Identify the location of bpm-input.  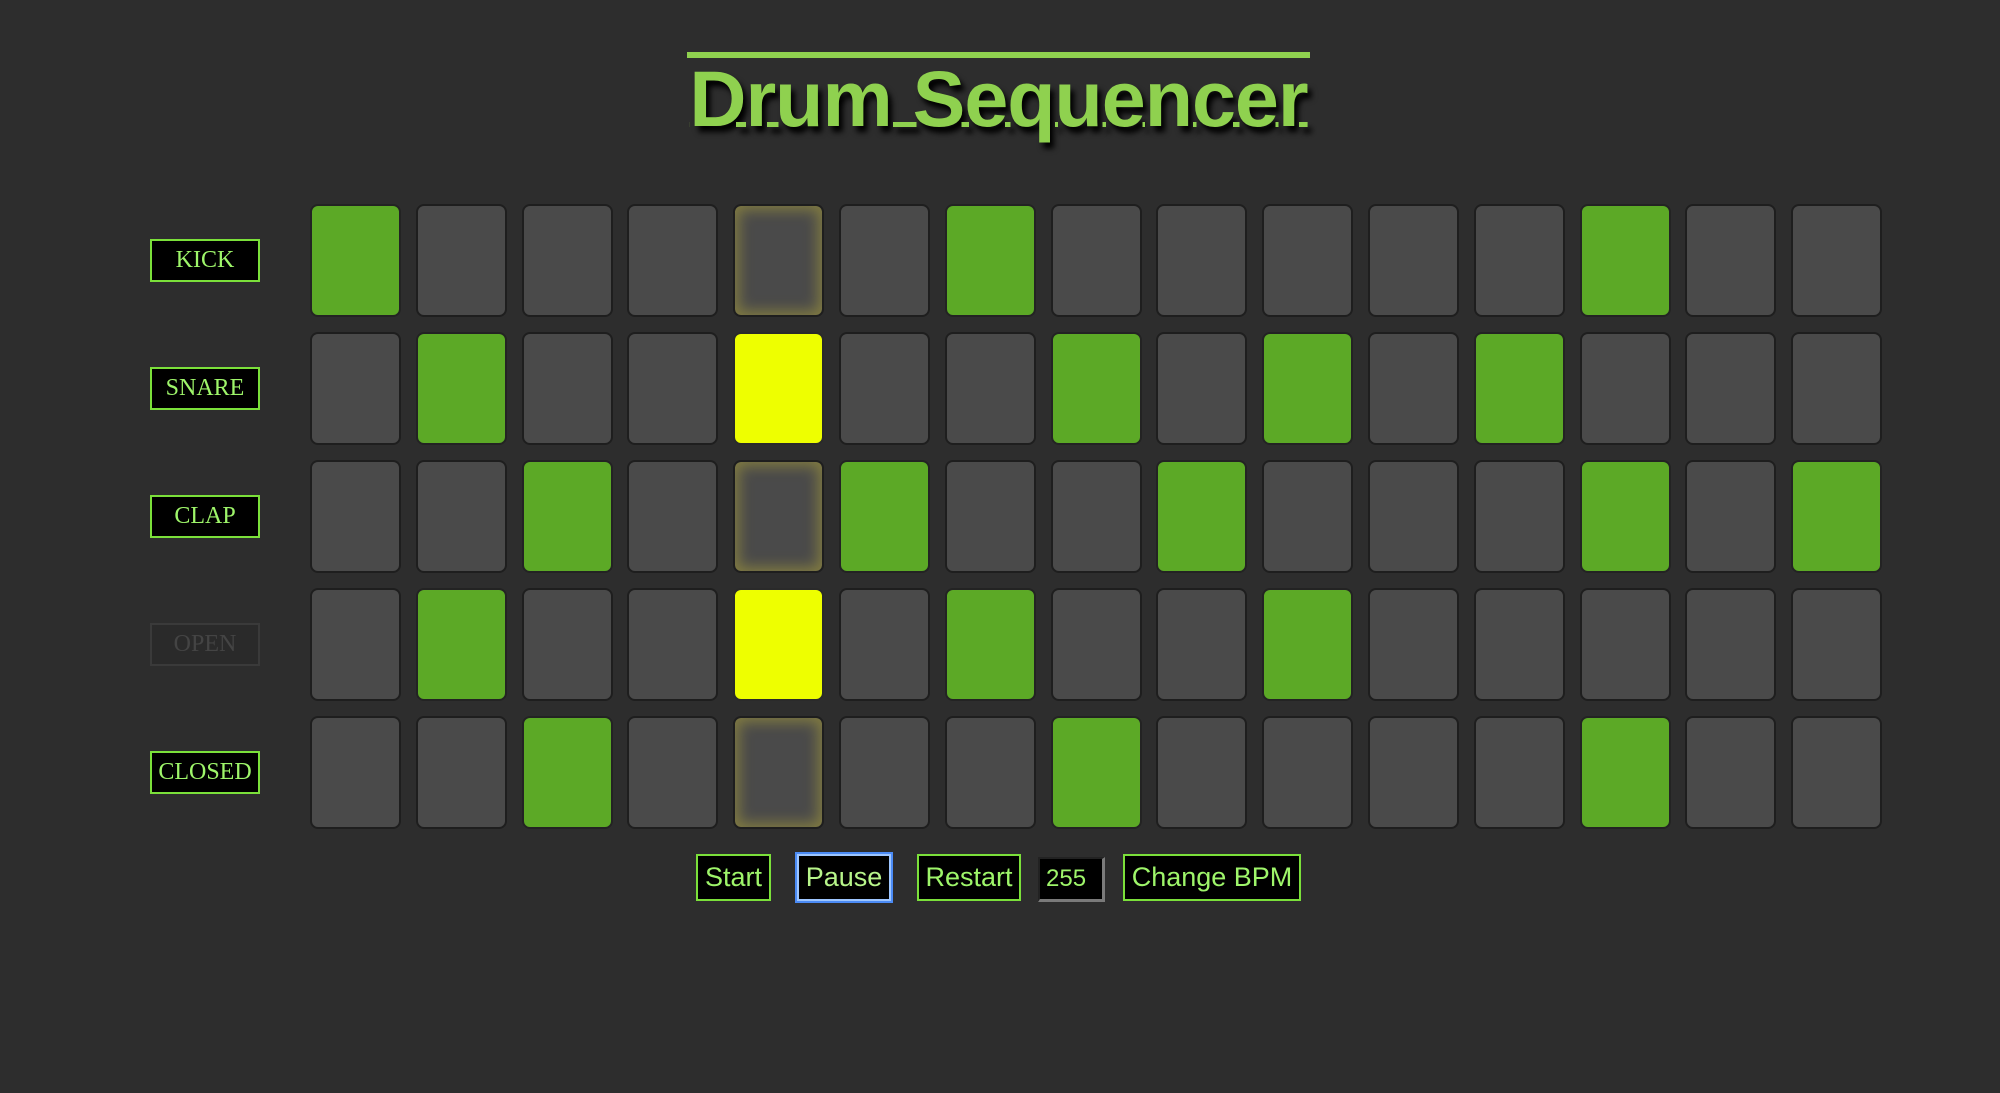
(1071, 879).